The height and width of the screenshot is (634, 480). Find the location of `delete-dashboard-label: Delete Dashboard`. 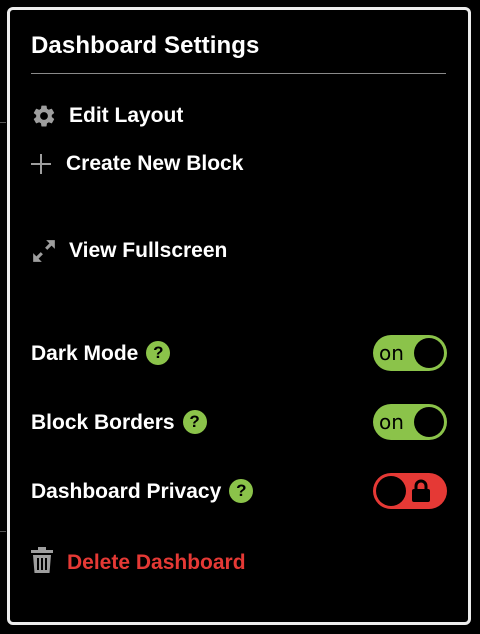

delete-dashboard-label: Delete Dashboard is located at coordinates (156, 562).